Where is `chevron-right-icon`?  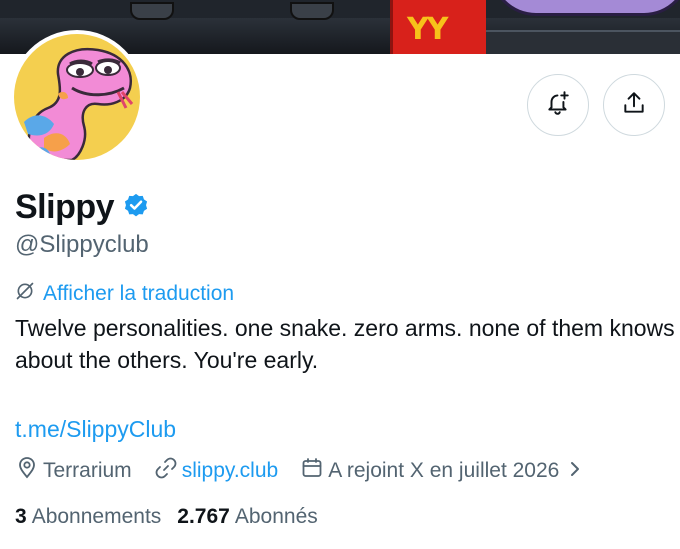
chevron-right-icon is located at coordinates (573, 471).